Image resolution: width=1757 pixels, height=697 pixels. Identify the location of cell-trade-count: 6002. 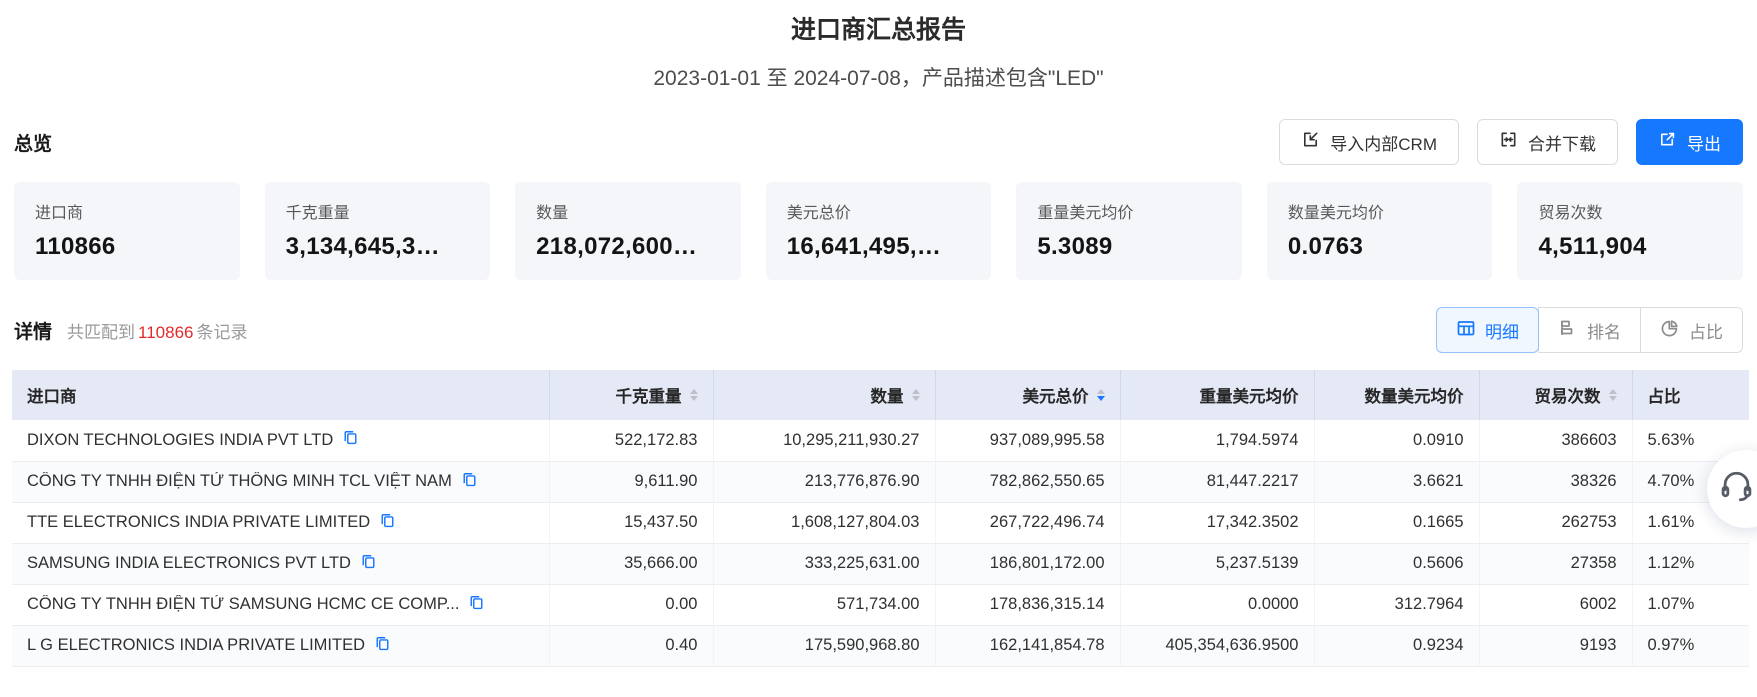
(1556, 605).